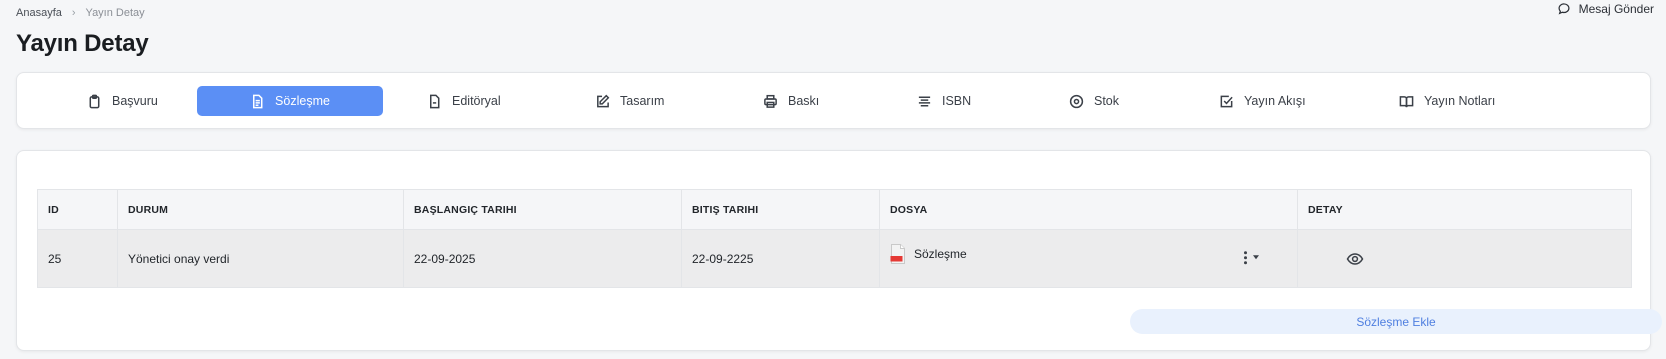 The image size is (1666, 359). I want to click on cell-file: Sözleşme, so click(1088, 258).